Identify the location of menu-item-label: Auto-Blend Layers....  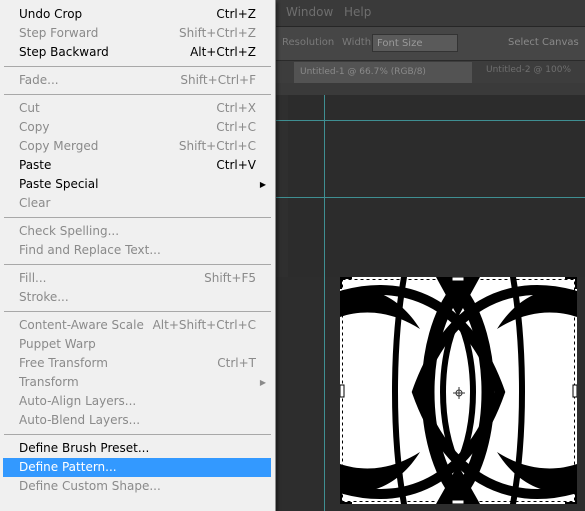
(80, 420).